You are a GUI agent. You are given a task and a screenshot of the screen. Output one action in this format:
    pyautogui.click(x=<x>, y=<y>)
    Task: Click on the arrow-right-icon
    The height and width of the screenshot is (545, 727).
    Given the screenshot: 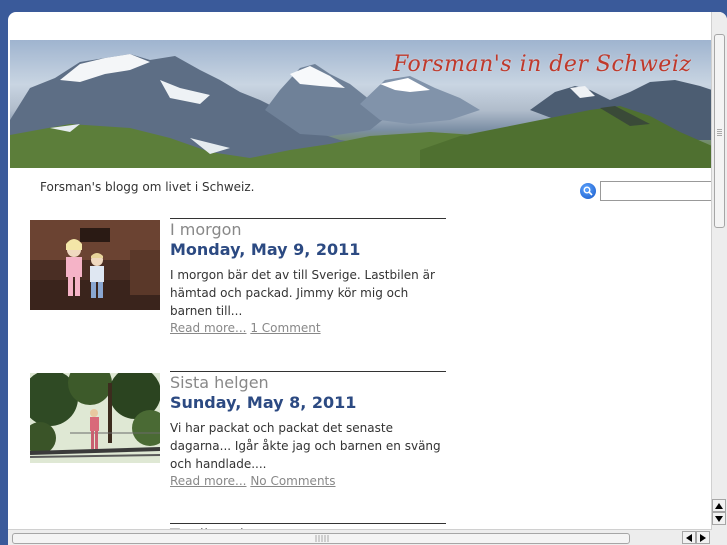 What is the action you would take?
    pyautogui.click(x=703, y=537)
    